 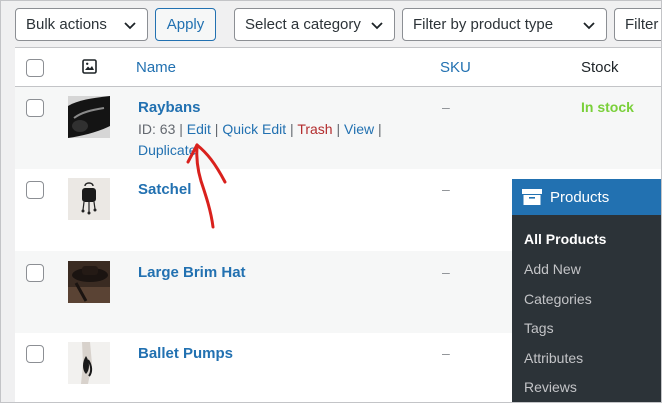 What do you see at coordinates (167, 150) in the screenshot?
I see `duplicate-link: Duplicate` at bounding box center [167, 150].